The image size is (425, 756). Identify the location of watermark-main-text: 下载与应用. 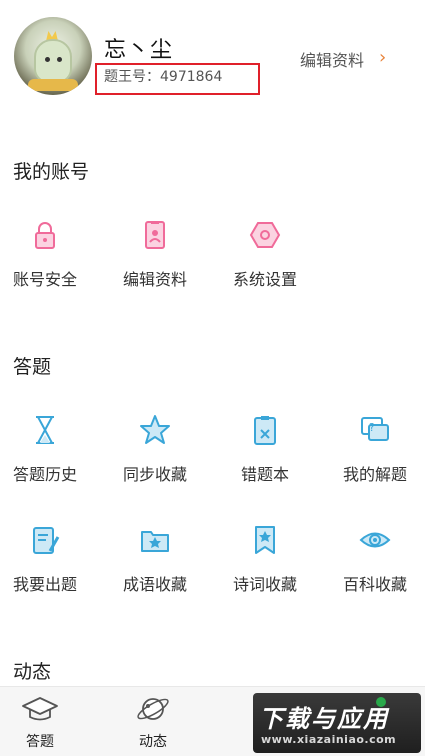
(324, 719).